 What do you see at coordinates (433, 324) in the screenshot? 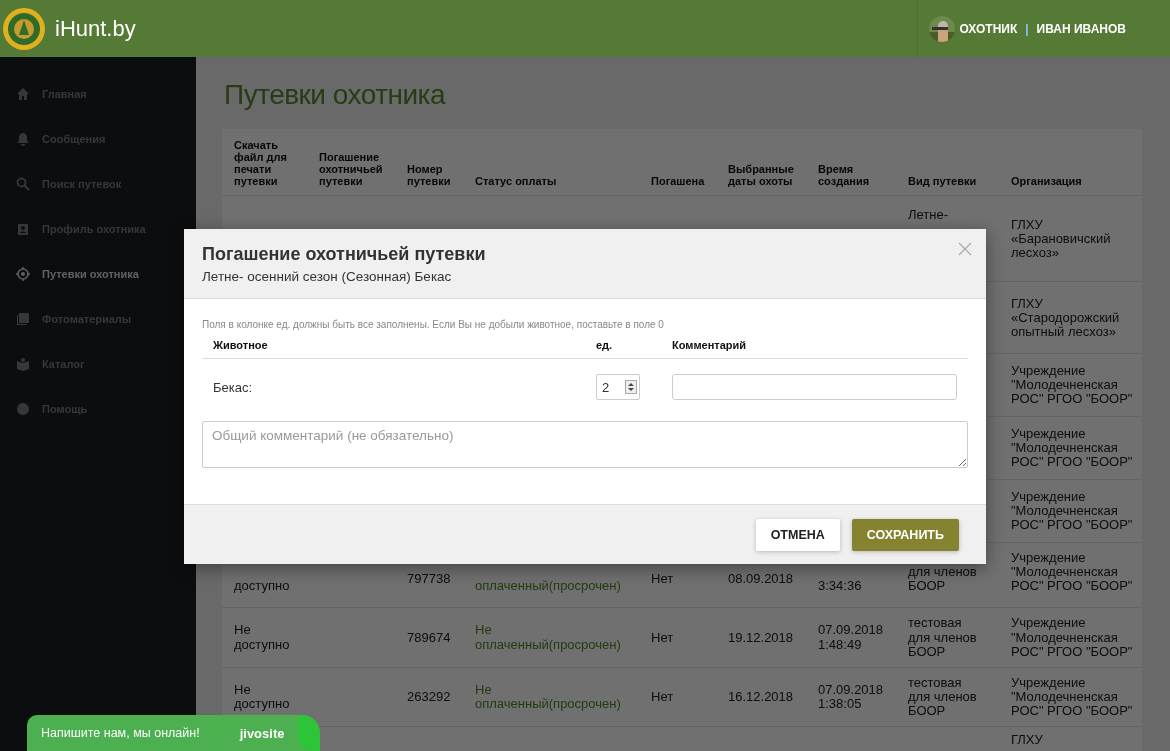
I see `hint-text: Поля в колонке ед. должны быть все заполнены. Если Вы не добыли животное, поставьте в поле 0` at bounding box center [433, 324].